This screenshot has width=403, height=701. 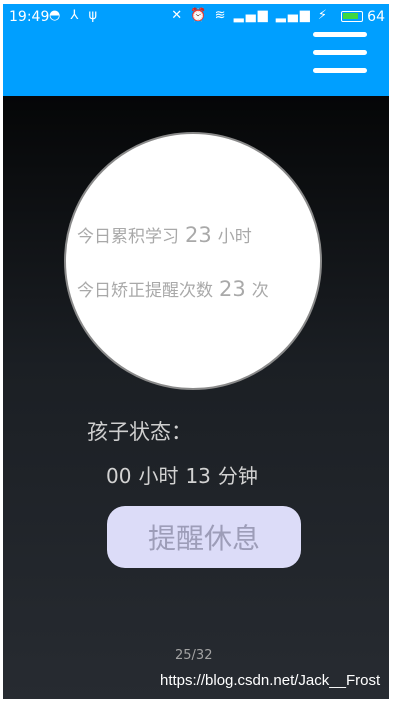 What do you see at coordinates (119, 476) in the screenshot?
I see `duration-hours: 00` at bounding box center [119, 476].